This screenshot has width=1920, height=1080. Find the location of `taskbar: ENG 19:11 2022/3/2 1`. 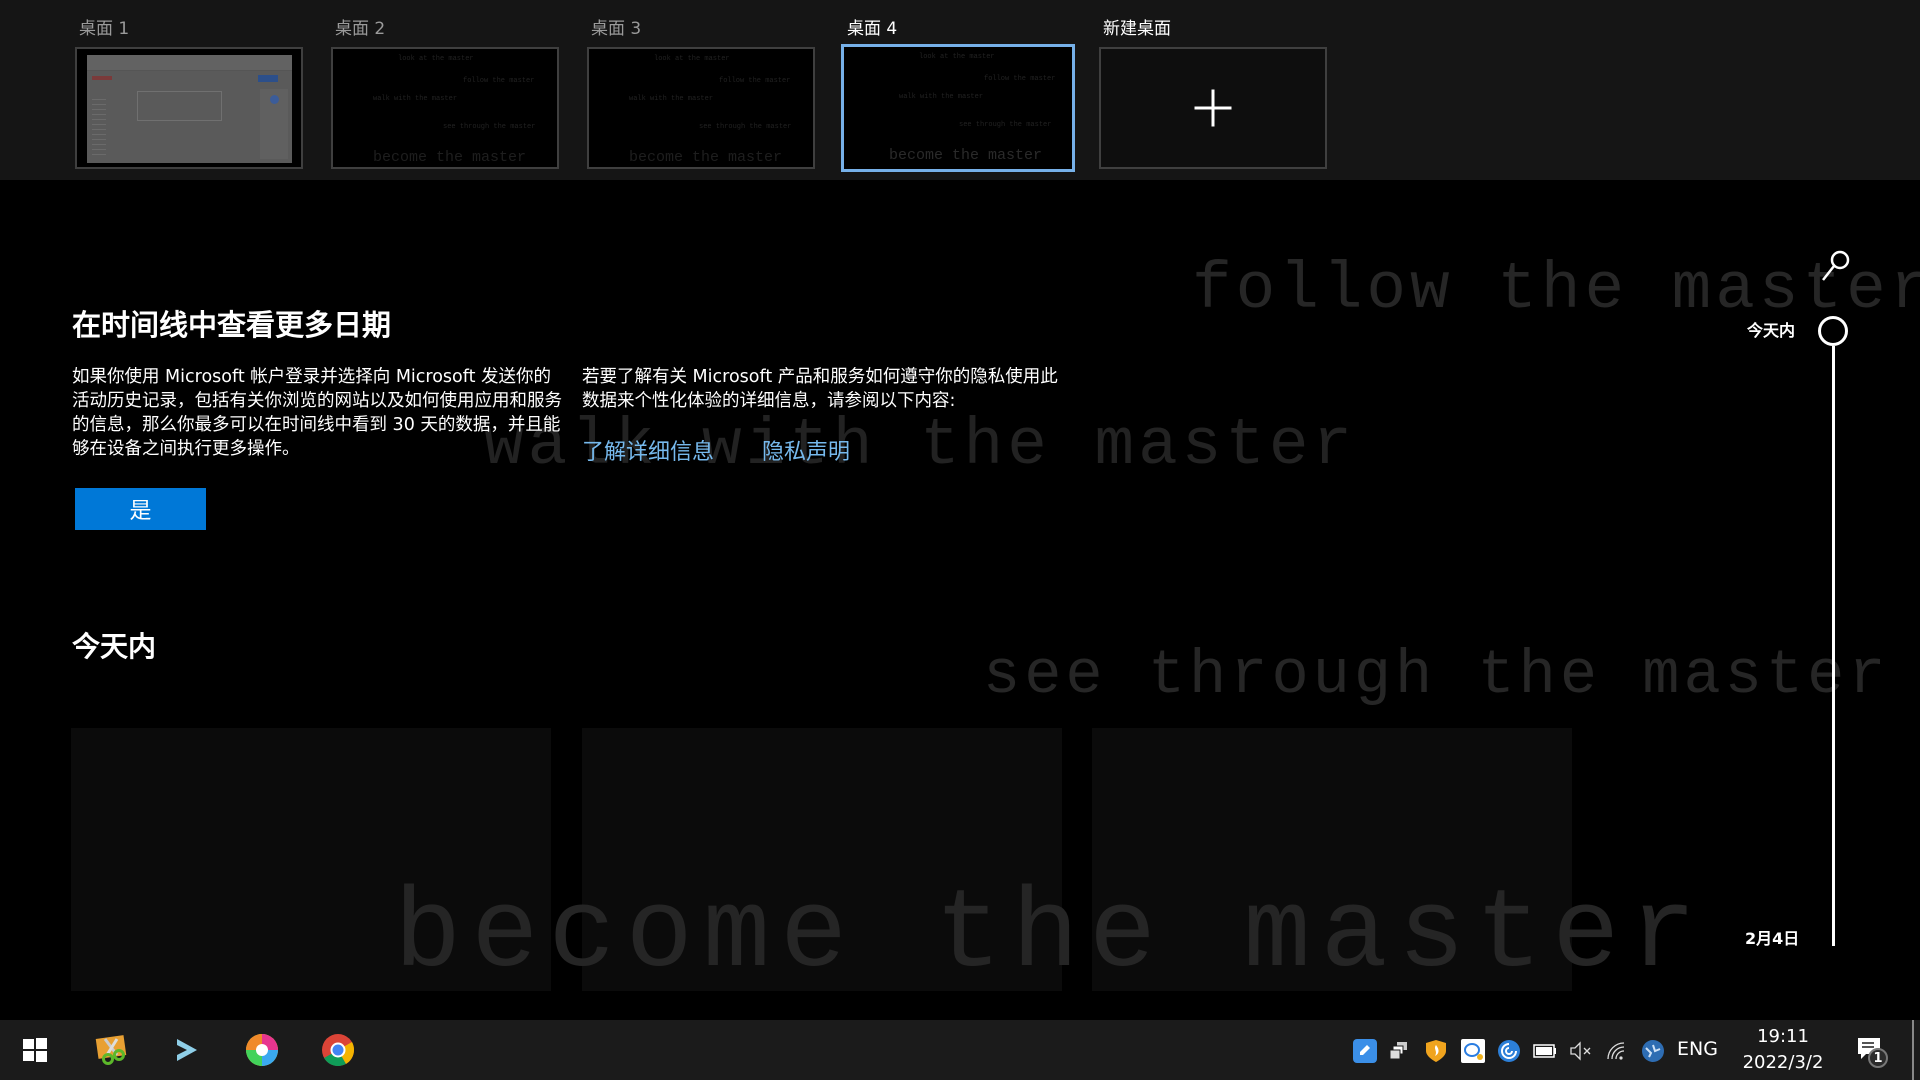

taskbar: ENG 19:11 2022/3/2 1 is located at coordinates (960, 1050).